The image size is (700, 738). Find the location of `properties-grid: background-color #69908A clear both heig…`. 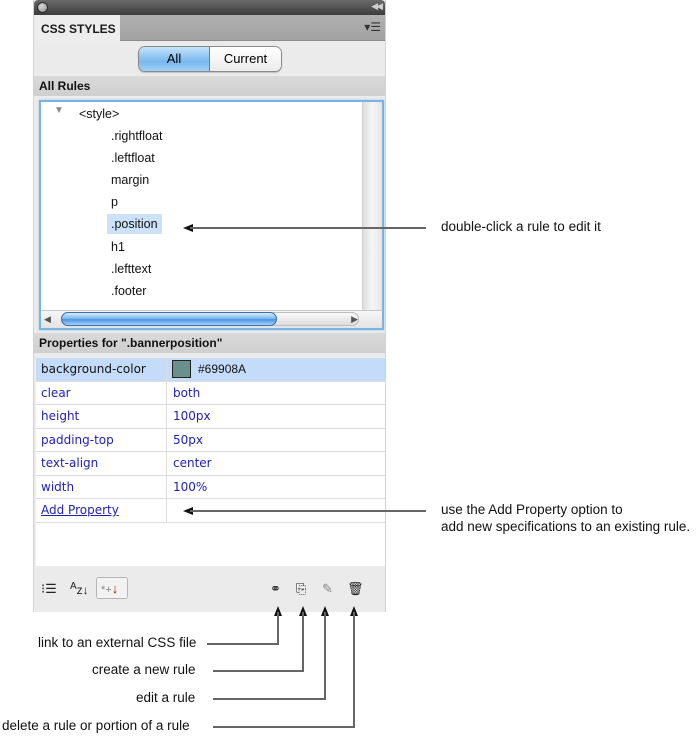

properties-grid: background-color #69908A clear both heig… is located at coordinates (210, 462).